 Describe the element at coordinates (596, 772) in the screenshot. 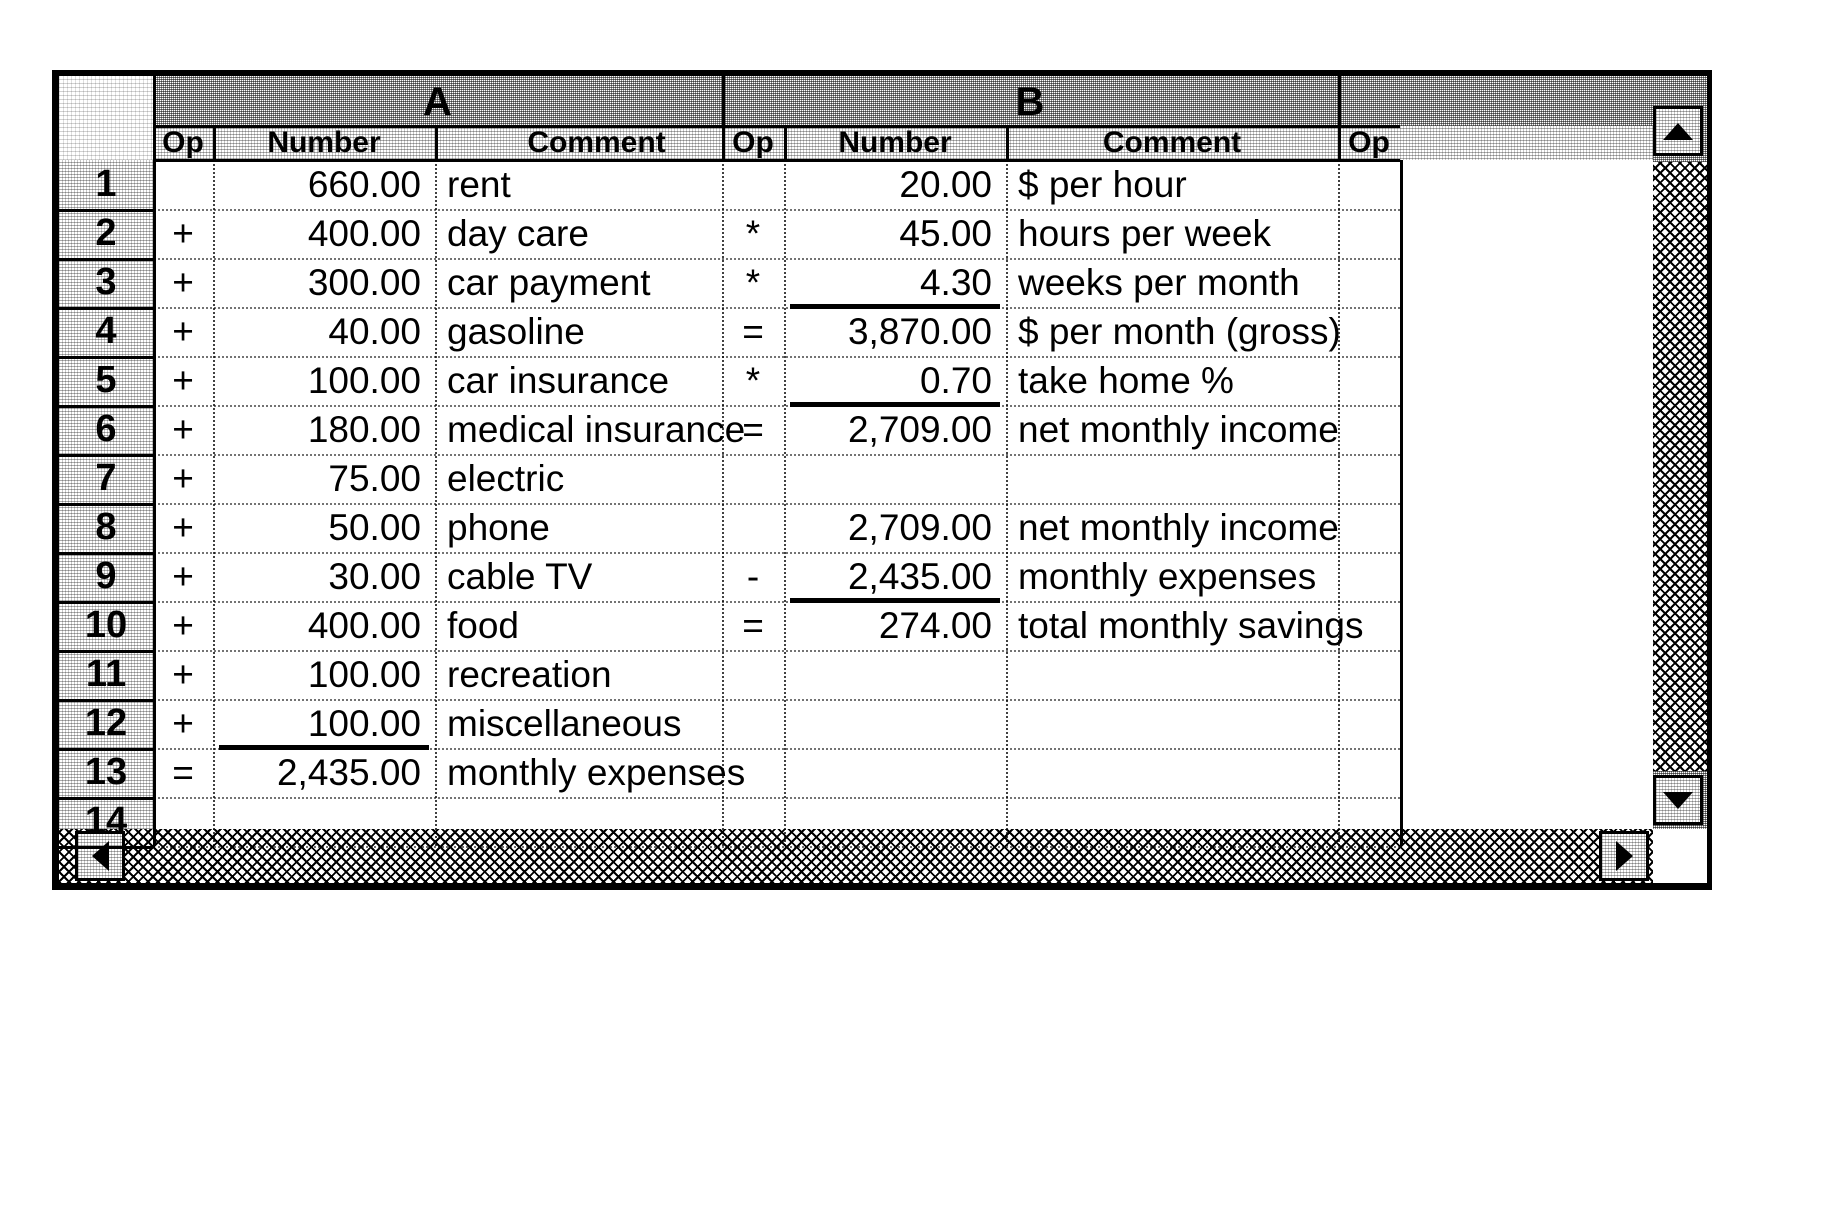

I see `cell-a-comment-13: monthly expenses` at that location.